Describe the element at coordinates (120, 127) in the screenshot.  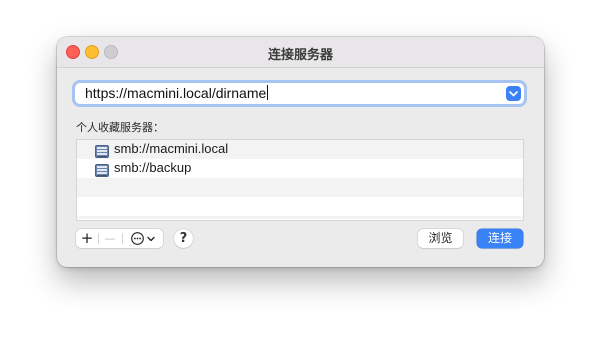
I see `favorites-label: 个人收藏服务器：` at that location.